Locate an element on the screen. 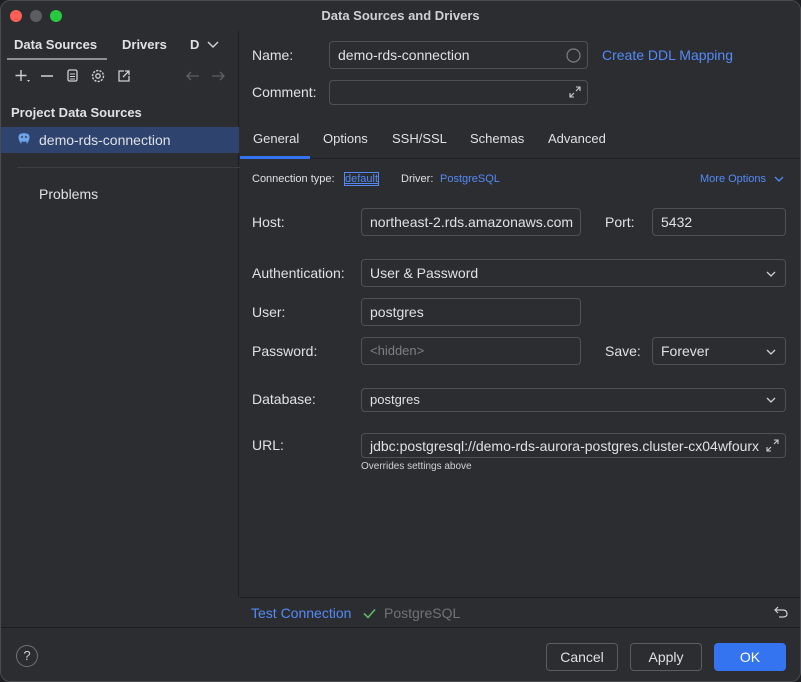 Image resolution: width=801 pixels, height=682 pixels. tab-general: General is located at coordinates (276, 138).